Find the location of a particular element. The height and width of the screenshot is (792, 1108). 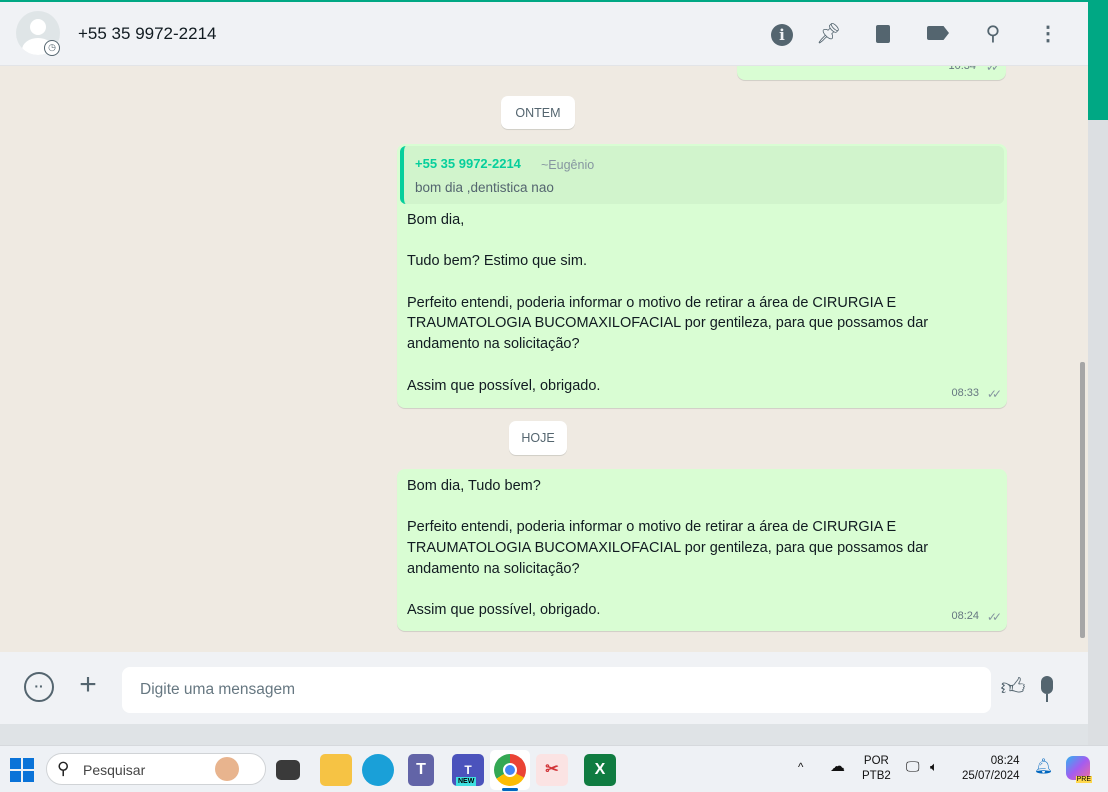

snipping-tool-icon: ✂ is located at coordinates (552, 770).